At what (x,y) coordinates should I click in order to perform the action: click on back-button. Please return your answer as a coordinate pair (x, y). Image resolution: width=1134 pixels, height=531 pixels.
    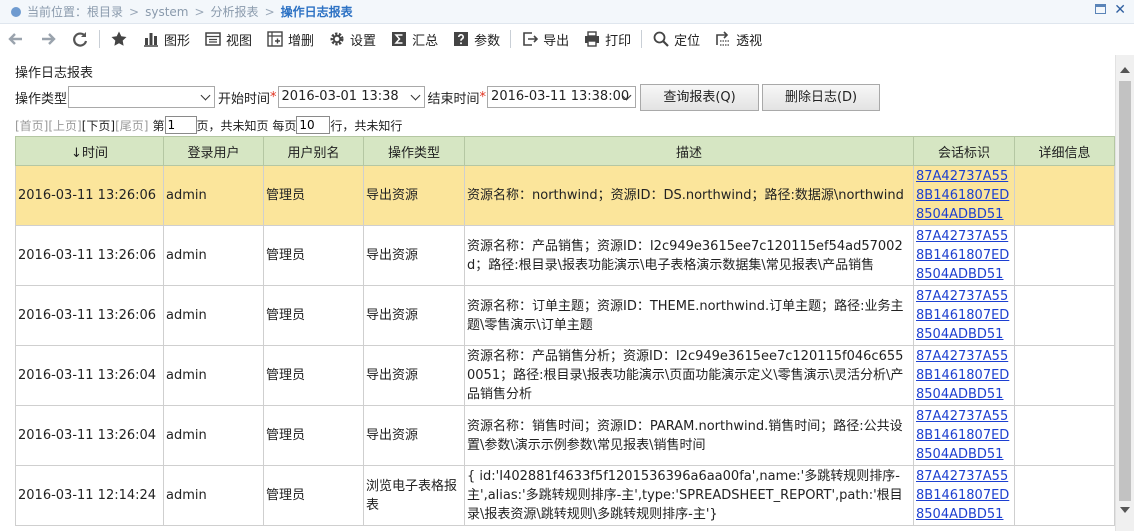
    Looking at the image, I should click on (16, 39).